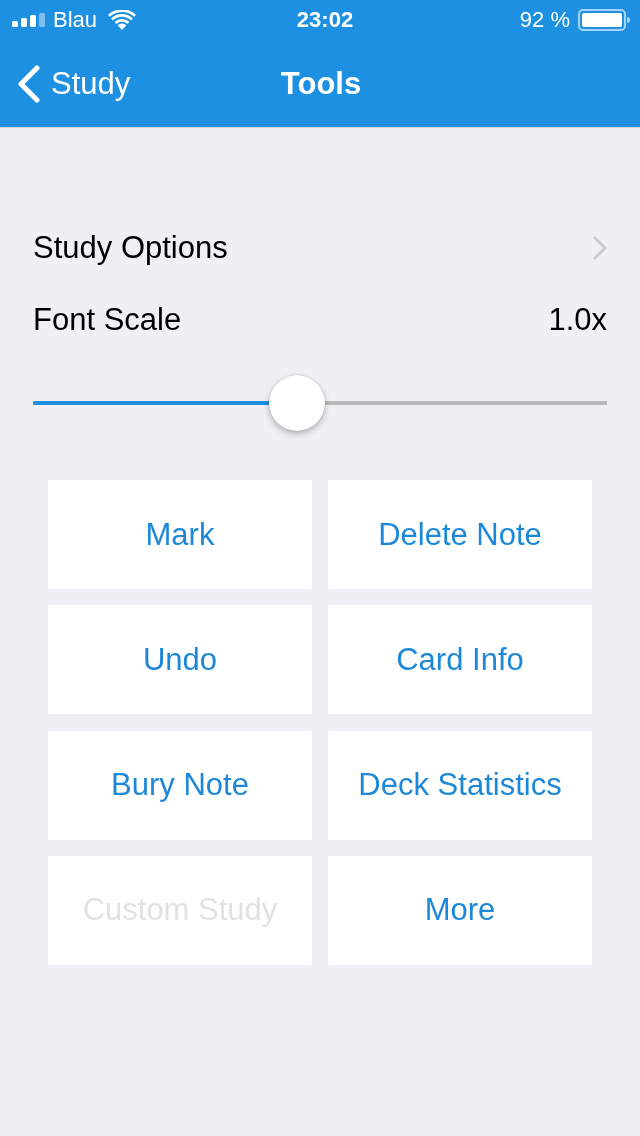  What do you see at coordinates (29, 83) in the screenshot?
I see `back-icon` at bounding box center [29, 83].